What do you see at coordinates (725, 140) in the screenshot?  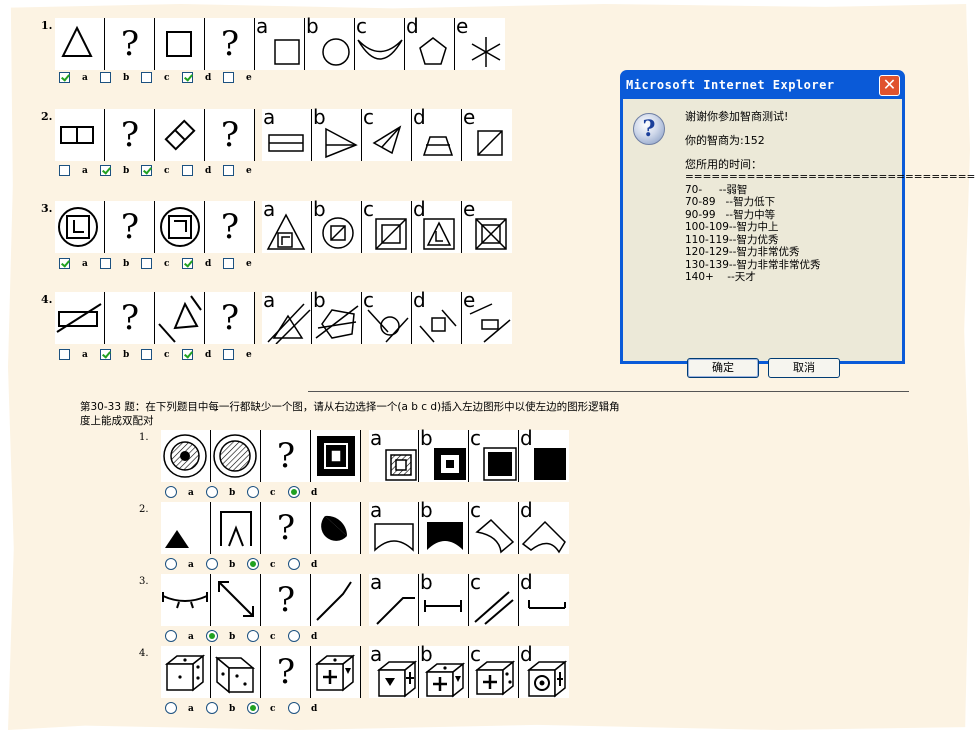 I see `dialog-line: 你的智商为:152` at bounding box center [725, 140].